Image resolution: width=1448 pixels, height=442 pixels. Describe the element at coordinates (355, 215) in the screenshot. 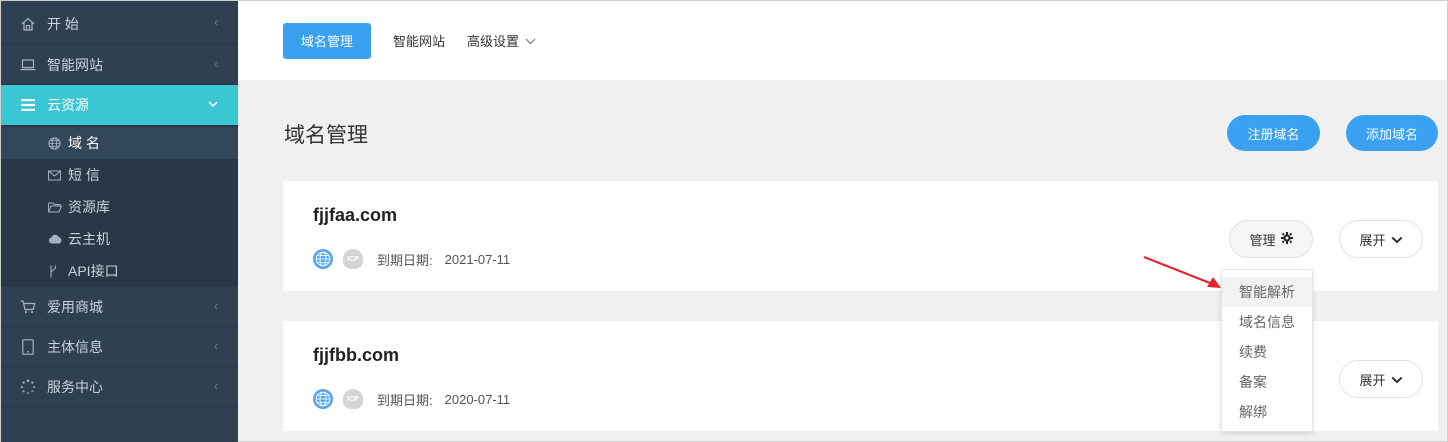

I see `domain-name: fjjfaa.com` at that location.